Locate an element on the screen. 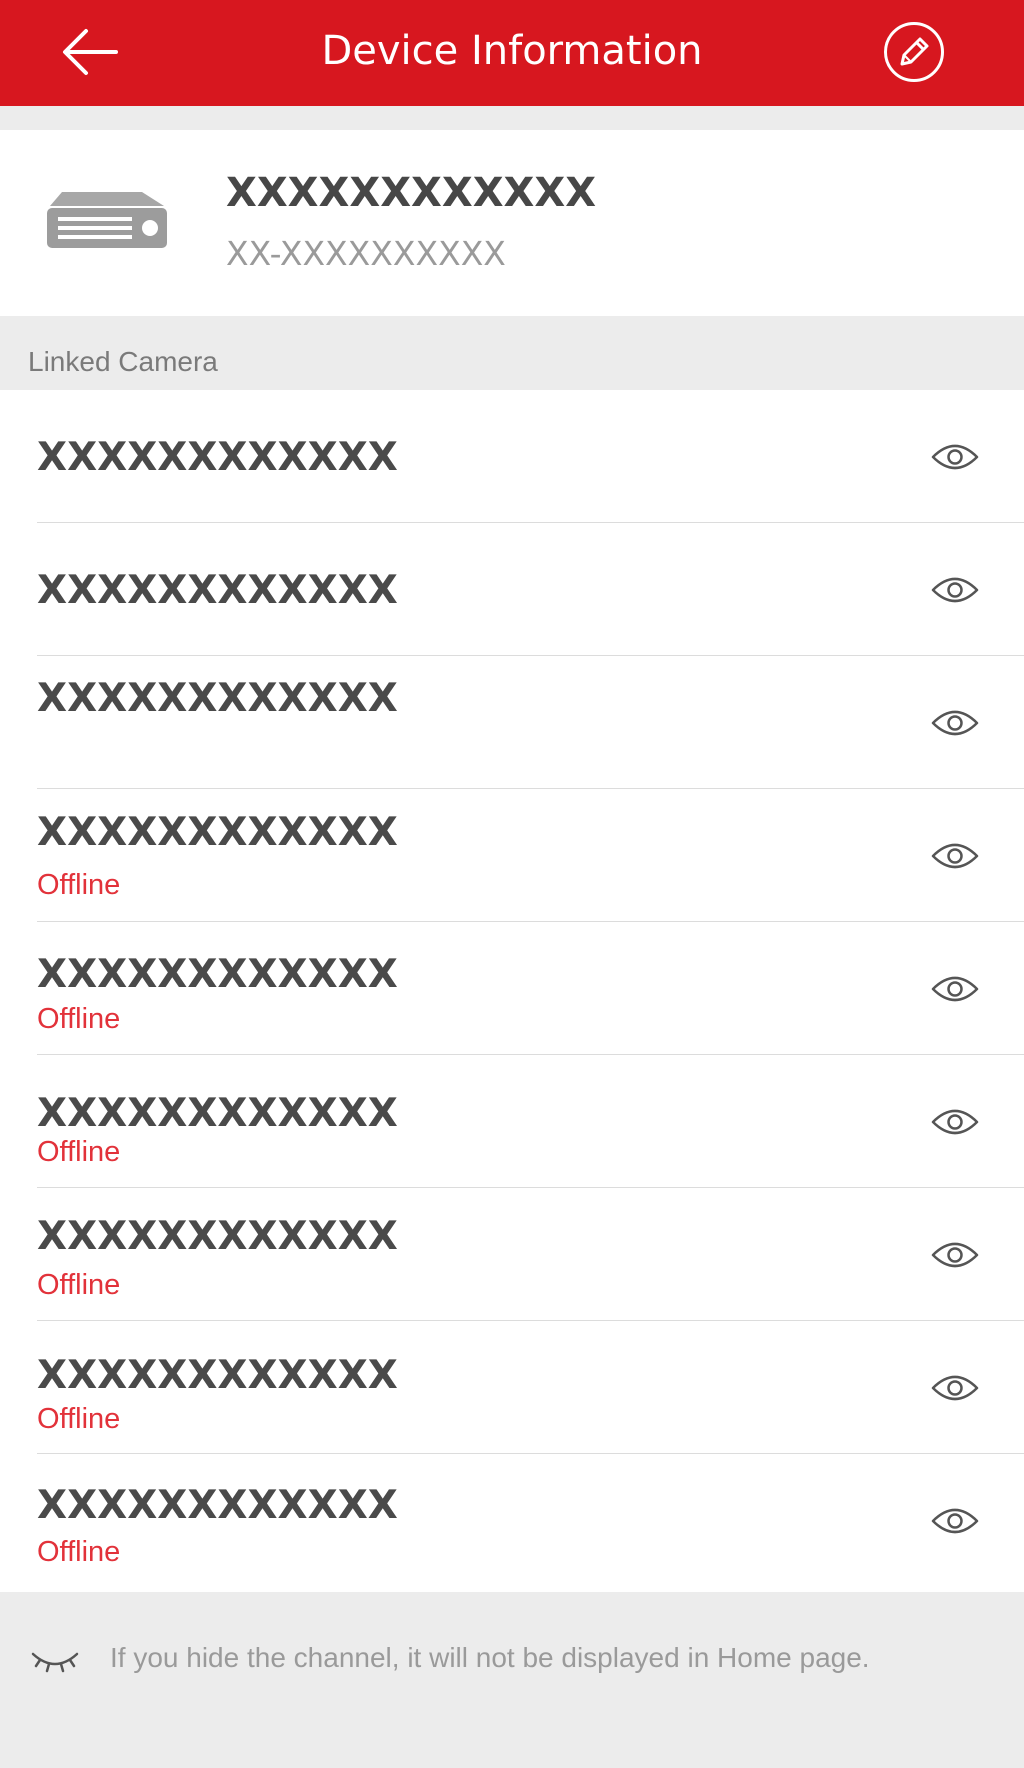 Image resolution: width=1024 pixels, height=1768 pixels. device-serial: XX-XXXXXXXXXX is located at coordinates (366, 253).